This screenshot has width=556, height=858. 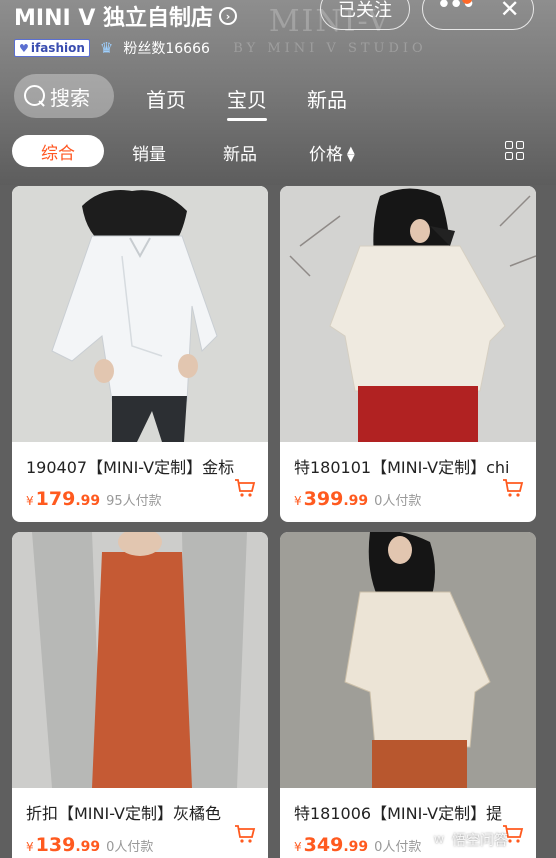 I want to click on product-info: 折扣【MINI-V定制】灰橘色 ¥139.99 0人付款, so click(x=140, y=823).